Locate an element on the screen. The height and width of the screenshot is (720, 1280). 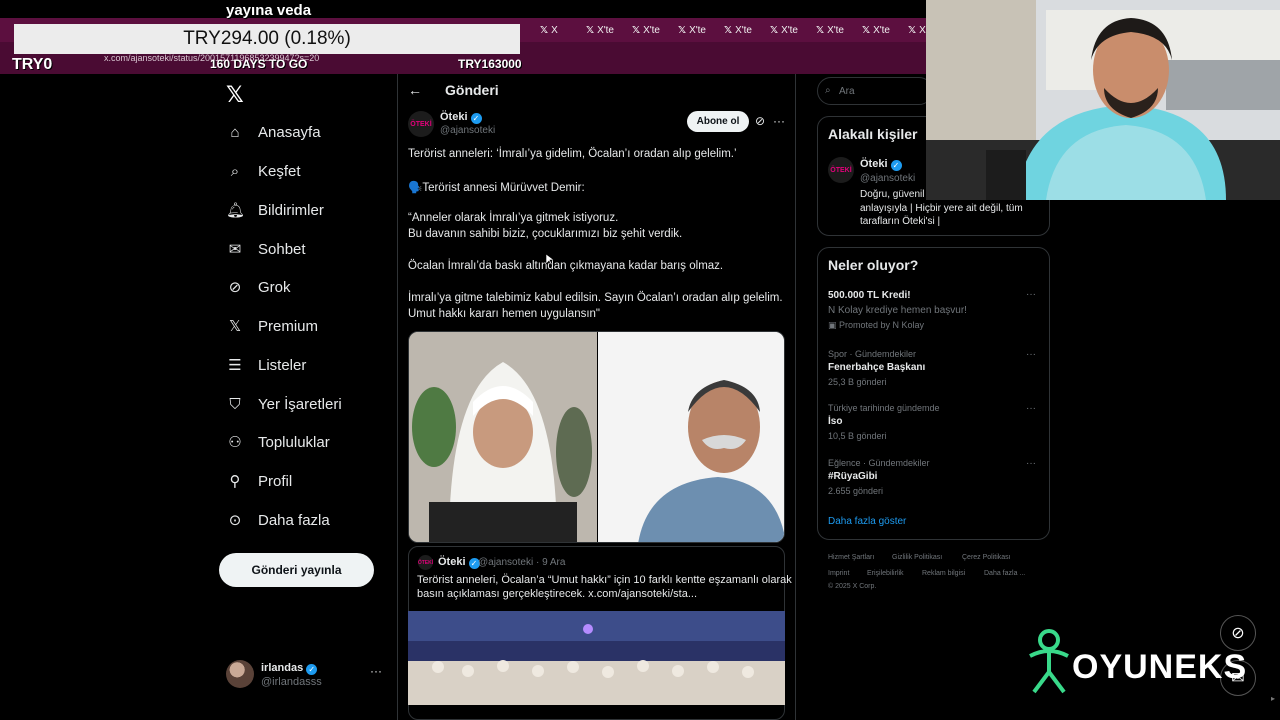
nav-item-notifications: 🔔︎ Bildirimler is located at coordinates (275, 210).